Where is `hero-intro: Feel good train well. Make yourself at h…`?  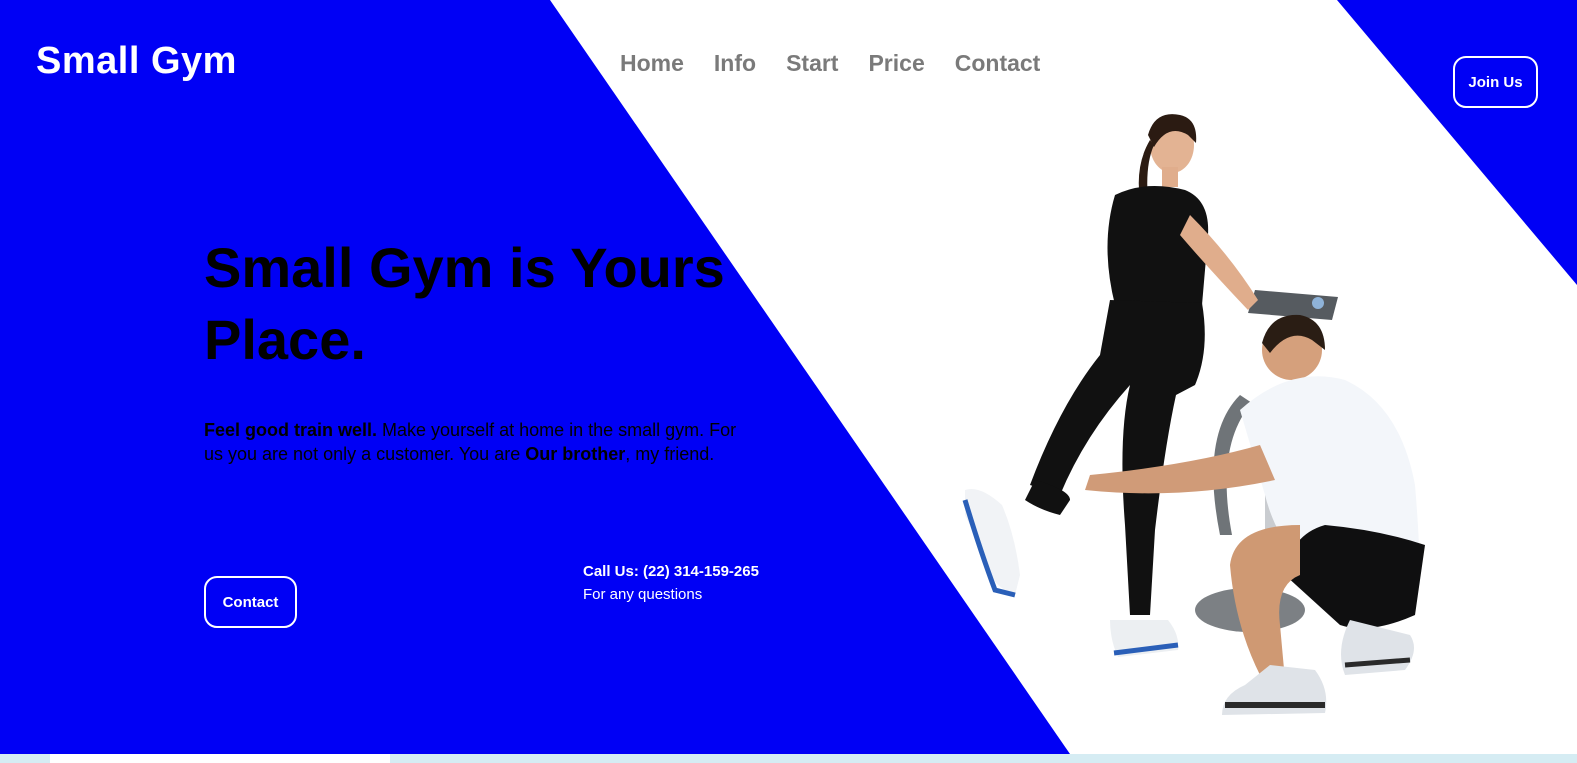 hero-intro: Feel good train well. Make yourself at h… is located at coordinates (474, 442).